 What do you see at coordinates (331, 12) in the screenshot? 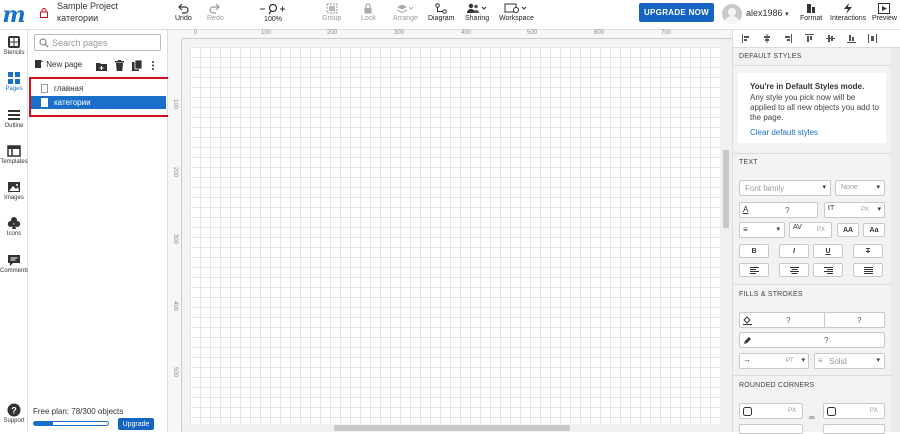
I see `group-button: Group` at bounding box center [331, 12].